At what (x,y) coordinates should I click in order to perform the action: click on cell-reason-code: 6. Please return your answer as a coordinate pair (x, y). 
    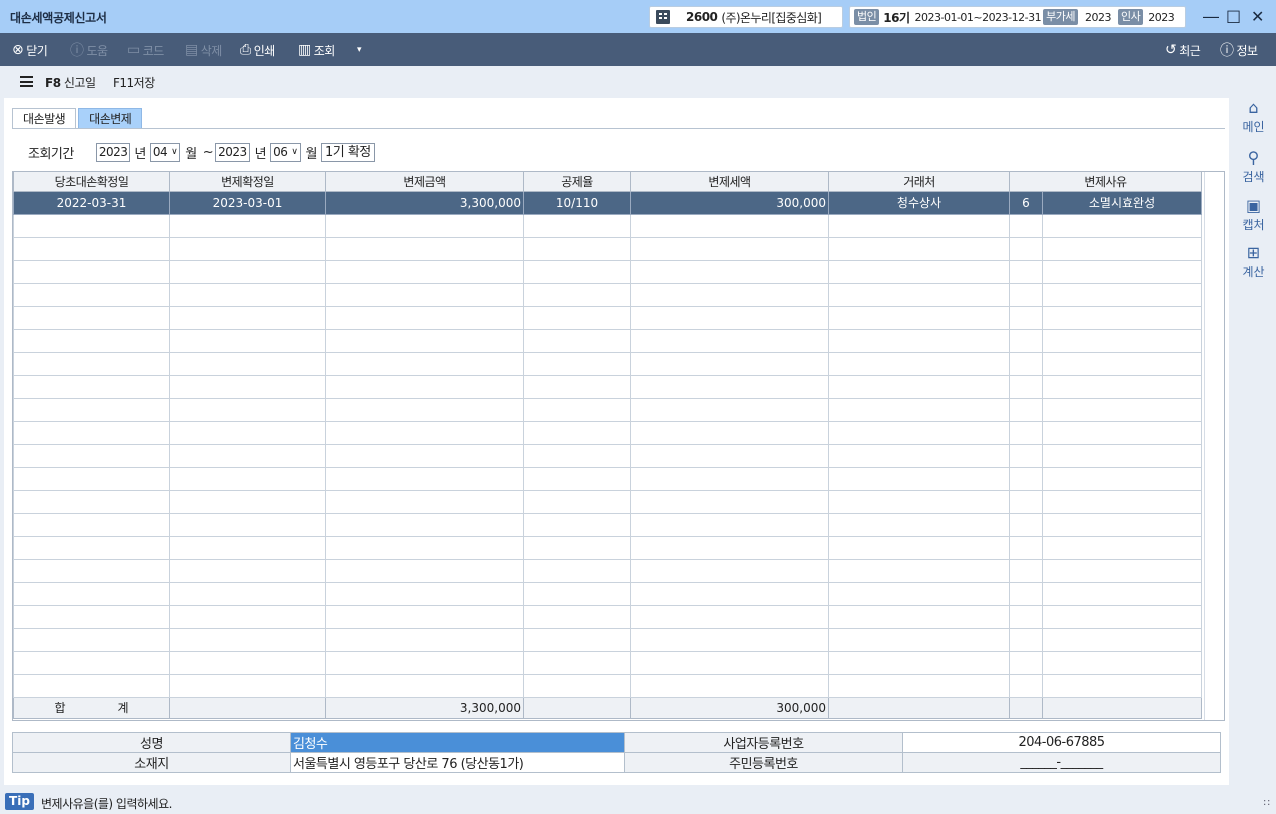
    Looking at the image, I should click on (1026, 202).